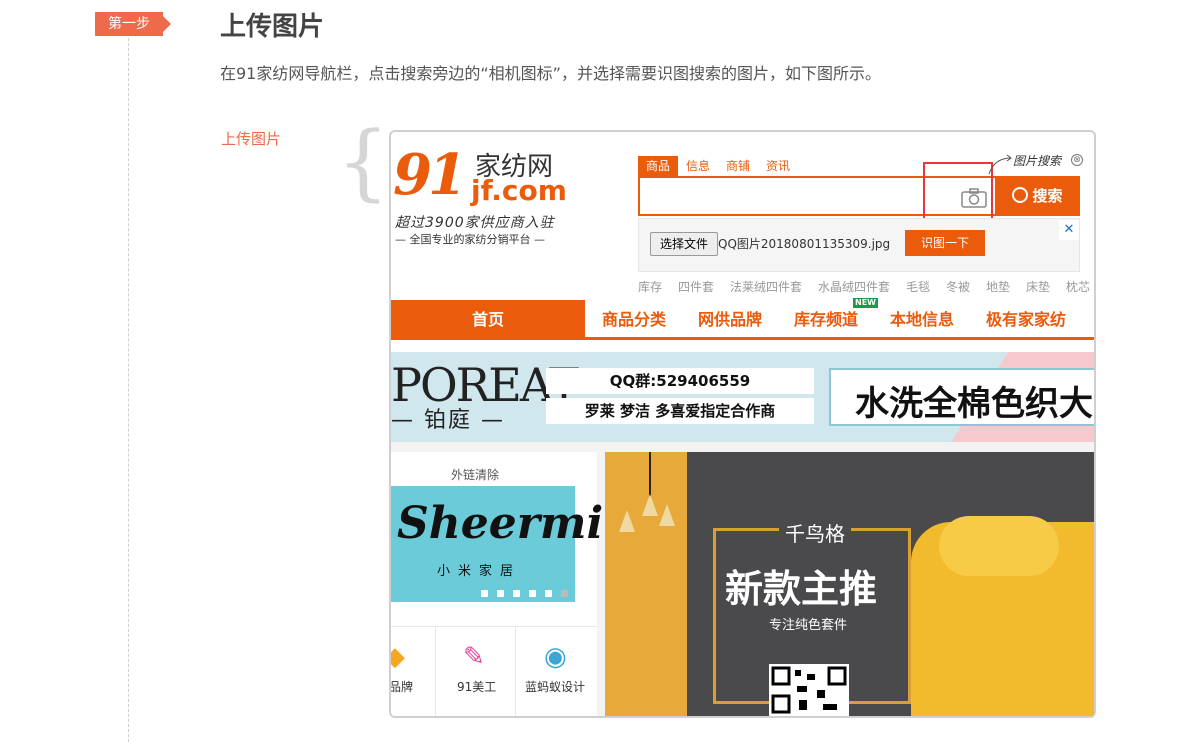 This screenshot has width=1190, height=742. I want to click on timeline-line, so click(128, 390).